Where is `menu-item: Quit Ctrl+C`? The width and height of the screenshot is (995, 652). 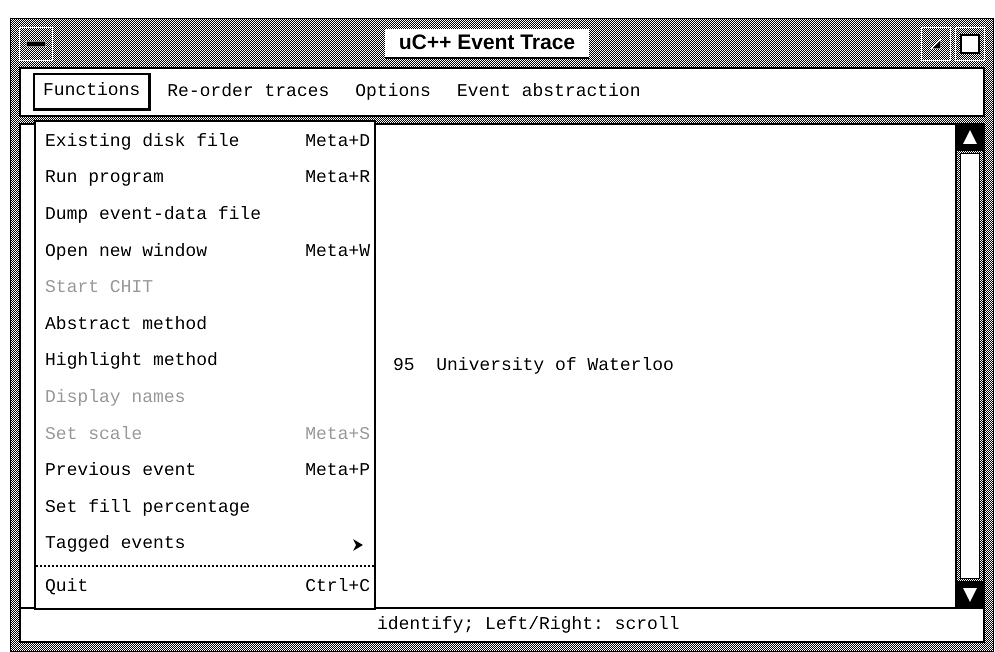 menu-item: Quit Ctrl+C is located at coordinates (205, 587).